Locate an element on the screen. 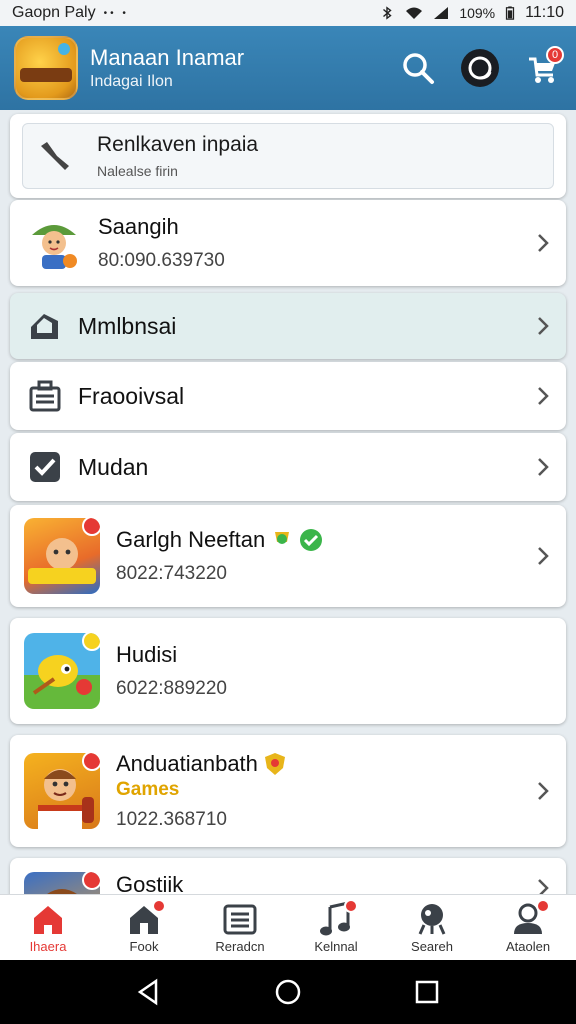 The image size is (576, 1024). menu-label-2: Mudan is located at coordinates (113, 466).